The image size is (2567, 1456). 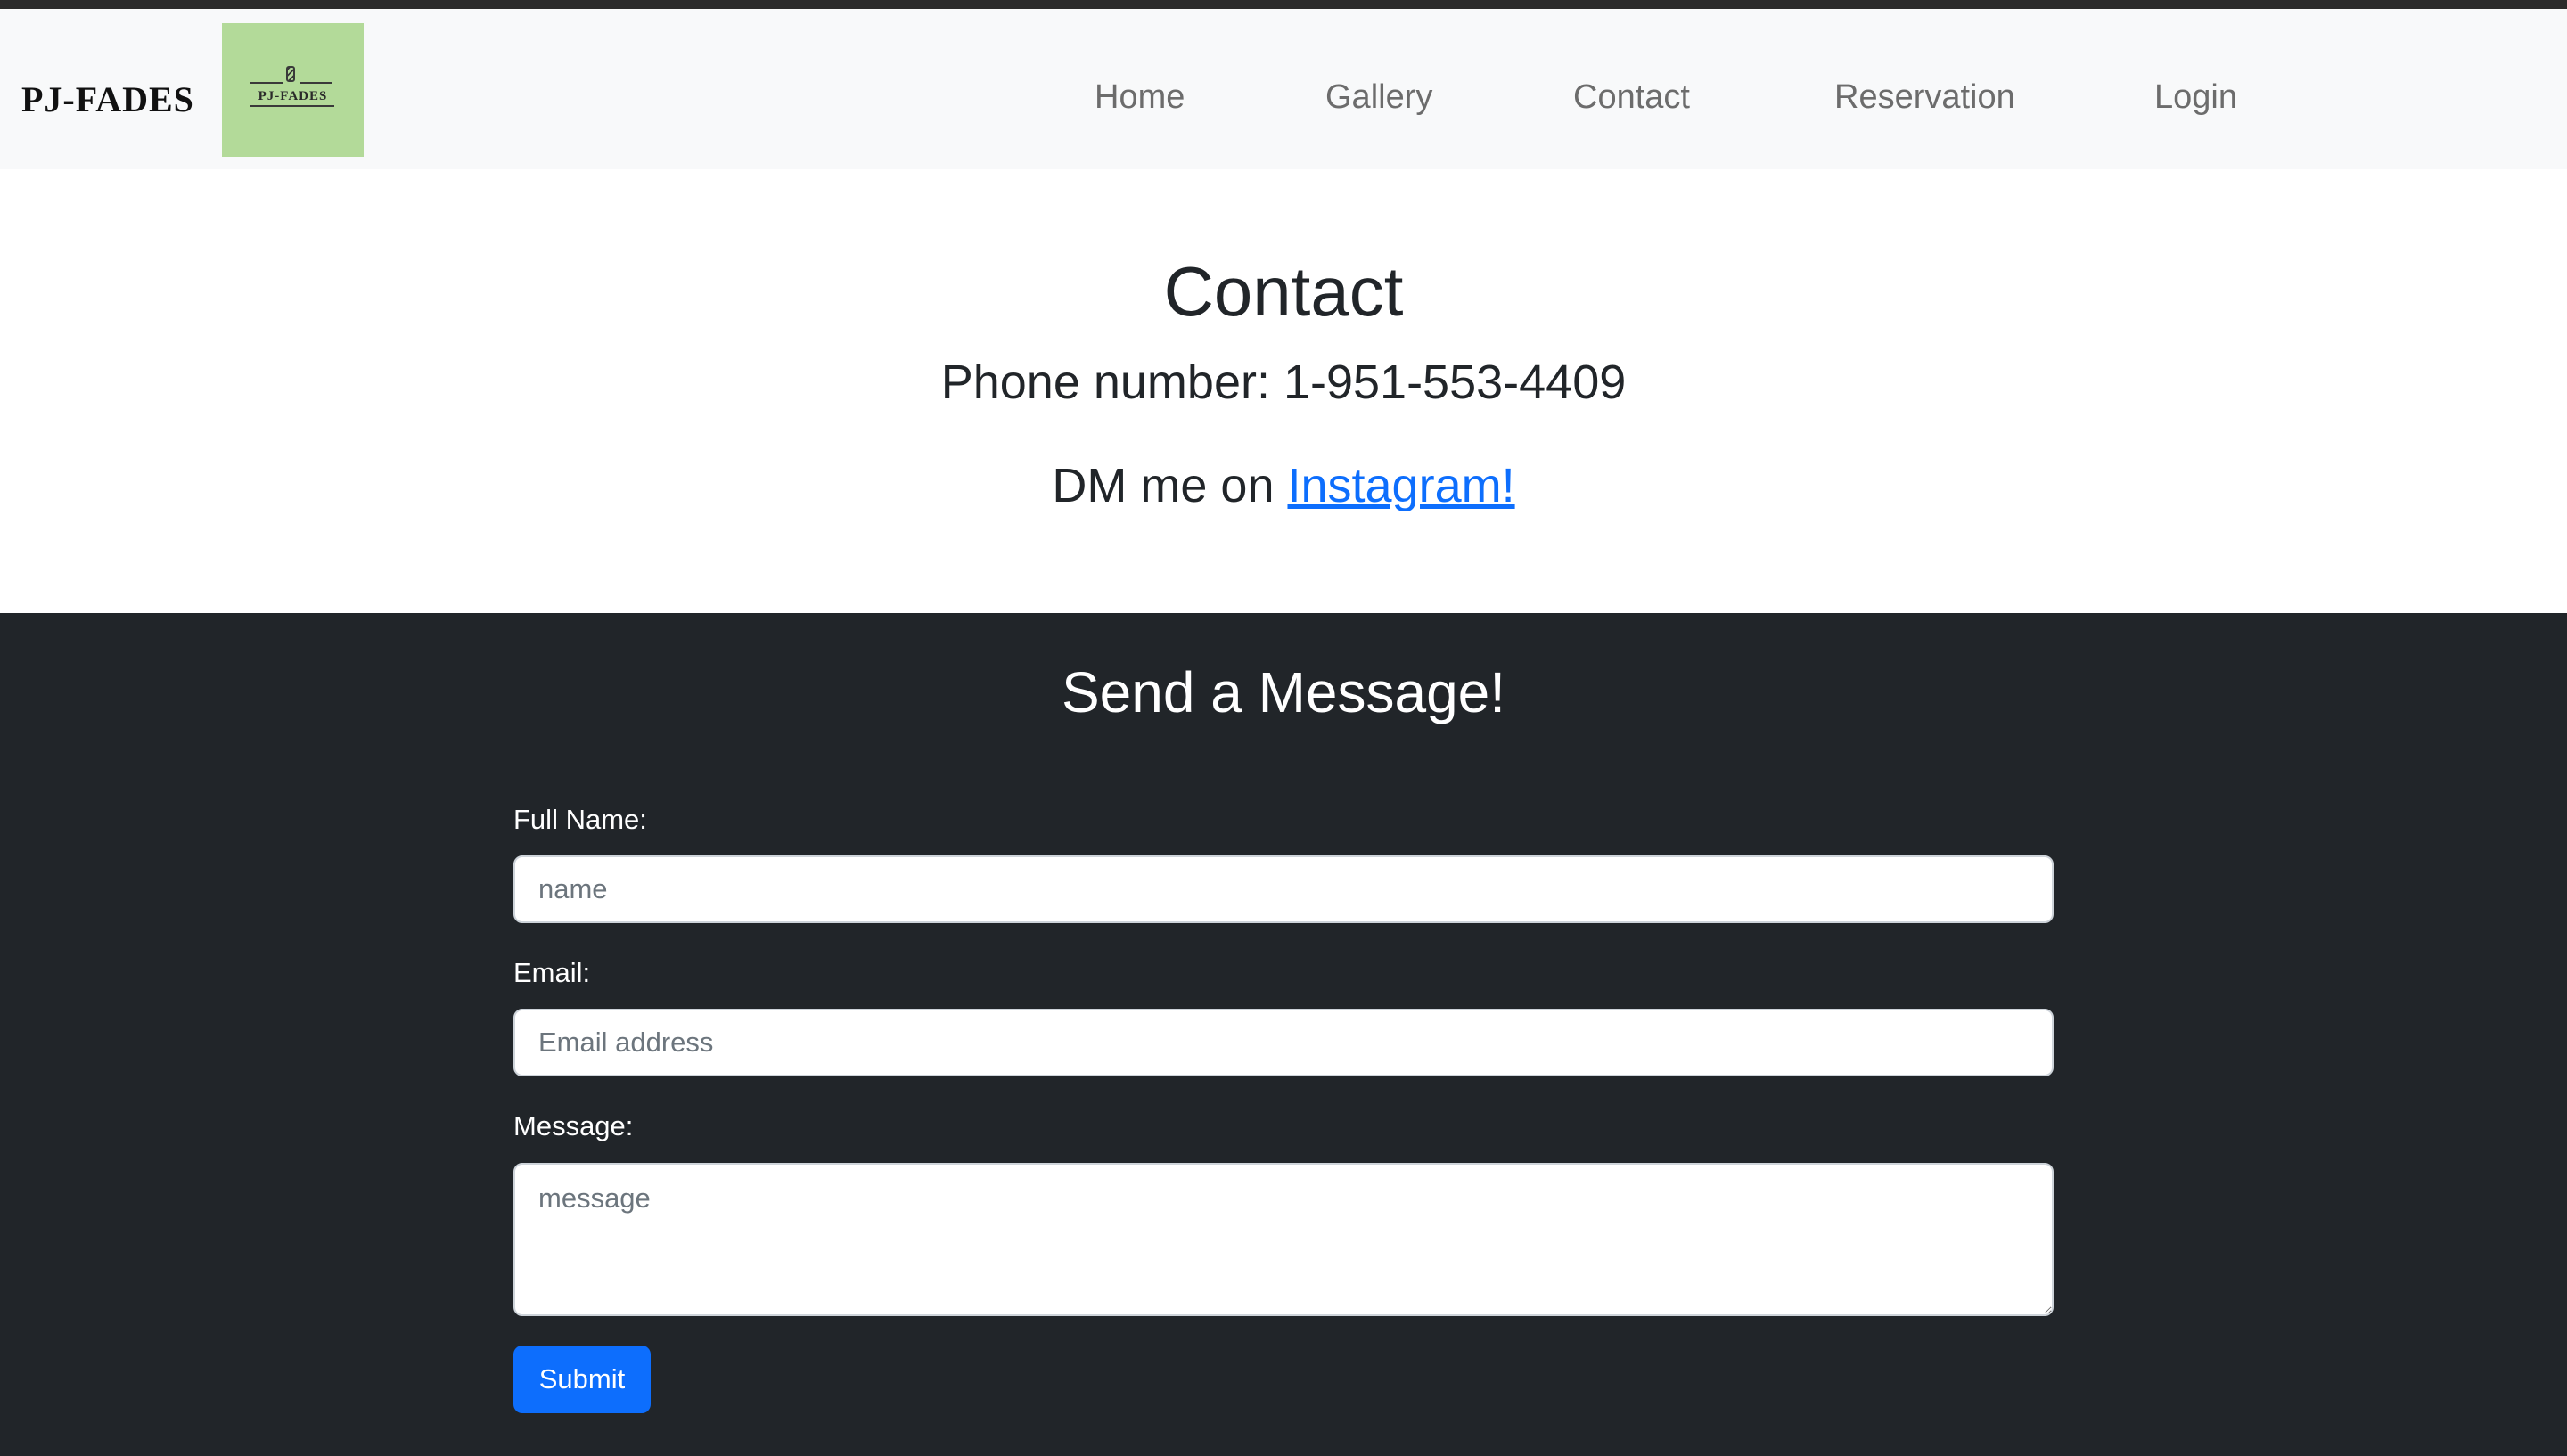 What do you see at coordinates (2195, 98) in the screenshot?
I see `nav-link-login: Login` at bounding box center [2195, 98].